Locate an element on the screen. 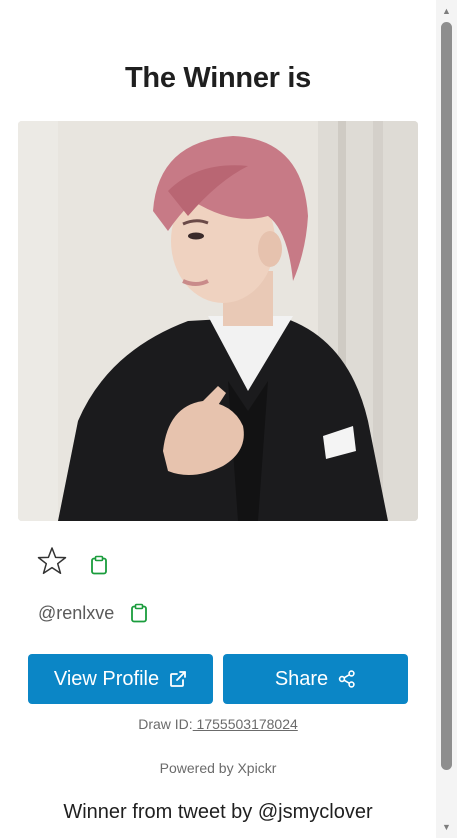 The width and height of the screenshot is (457, 838). share-label: Share is located at coordinates (301, 678).